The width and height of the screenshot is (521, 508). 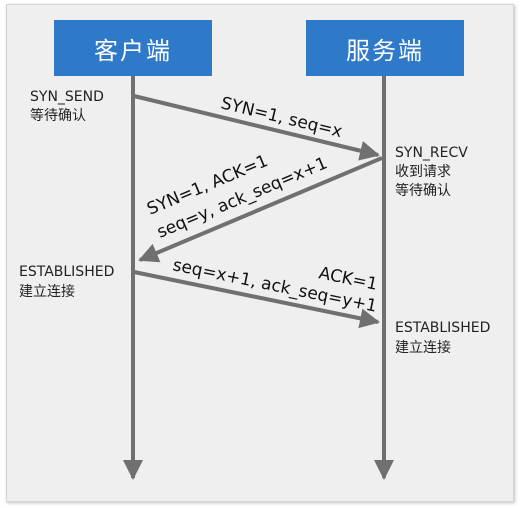 I want to click on client-state-wait-confirm: 等待确认, so click(x=58, y=115).